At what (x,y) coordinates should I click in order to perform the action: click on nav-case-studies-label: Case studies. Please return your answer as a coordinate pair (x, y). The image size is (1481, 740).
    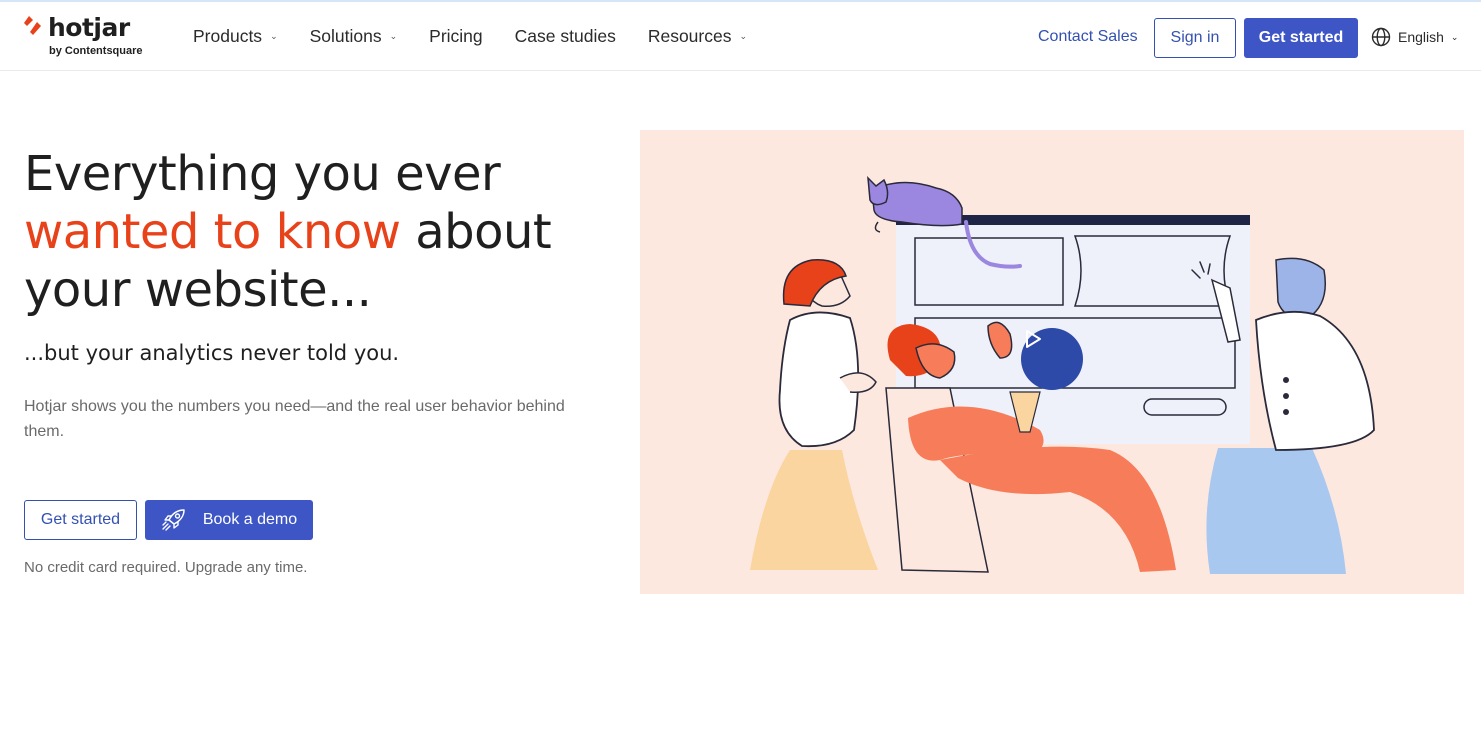
    Looking at the image, I should click on (565, 36).